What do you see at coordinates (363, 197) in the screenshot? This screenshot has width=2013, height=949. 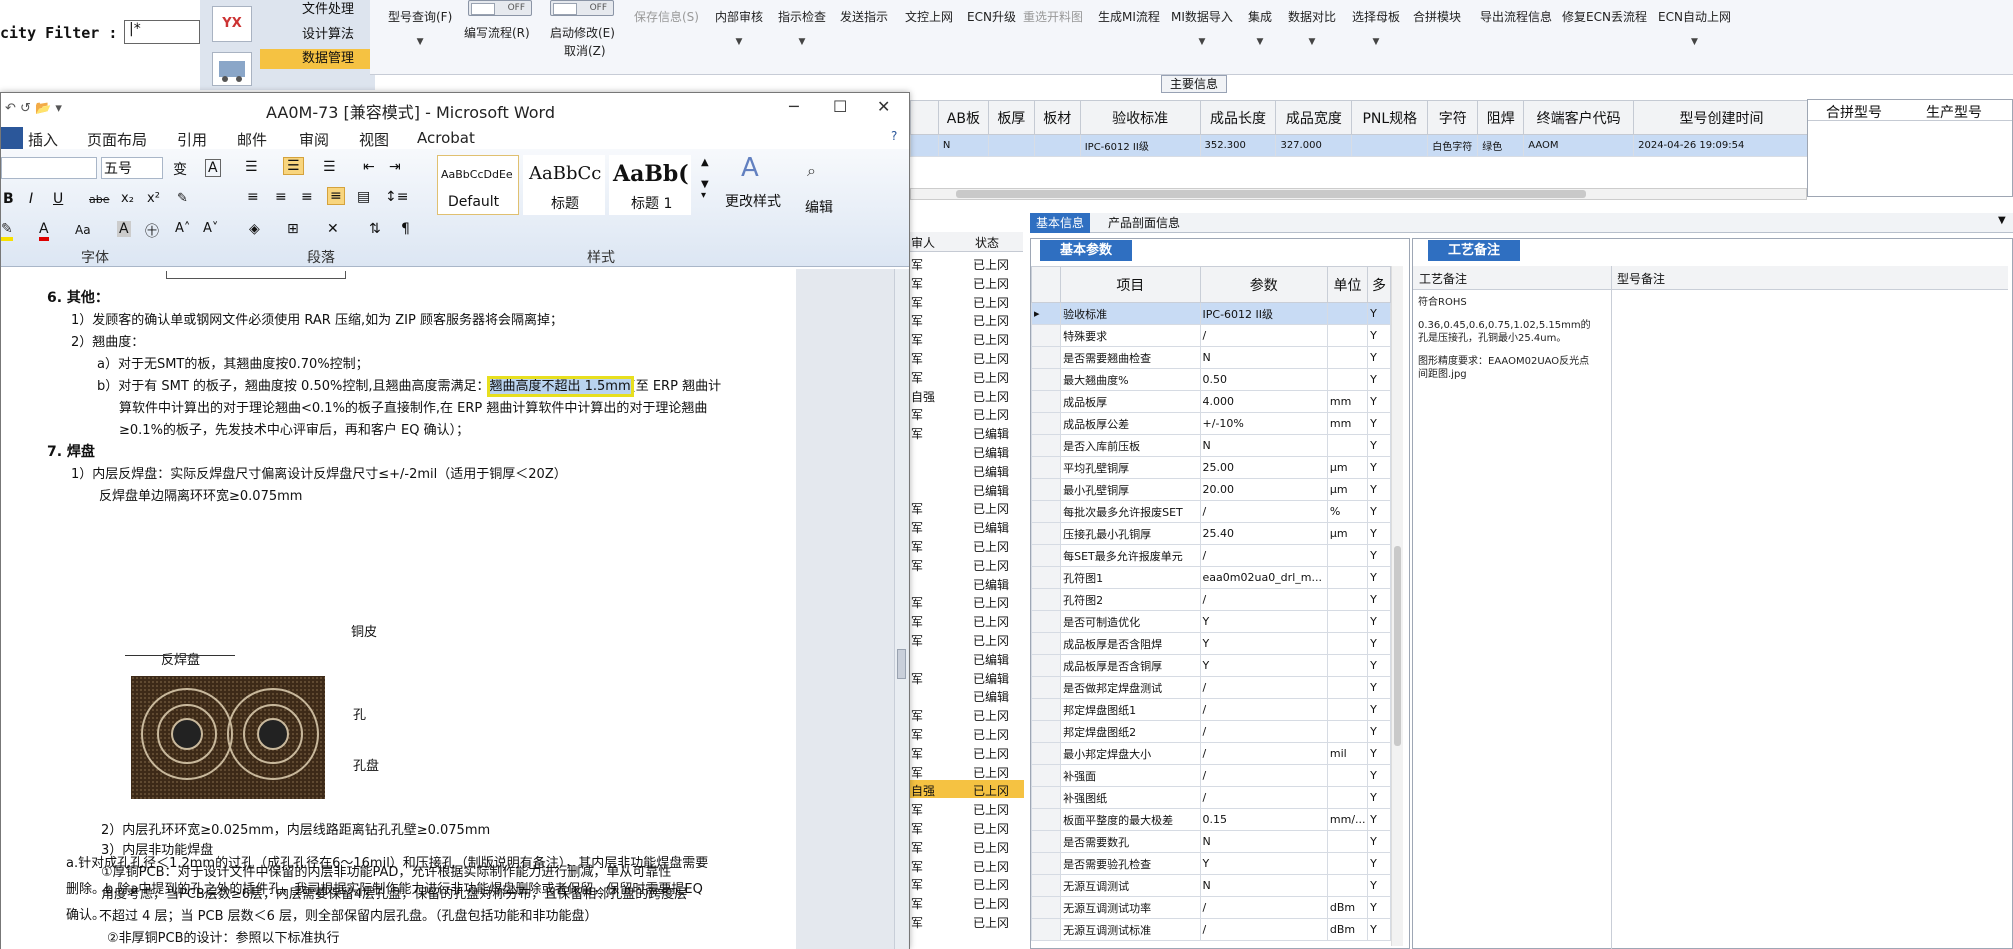 I see `distribute-icon: ▤` at bounding box center [363, 197].